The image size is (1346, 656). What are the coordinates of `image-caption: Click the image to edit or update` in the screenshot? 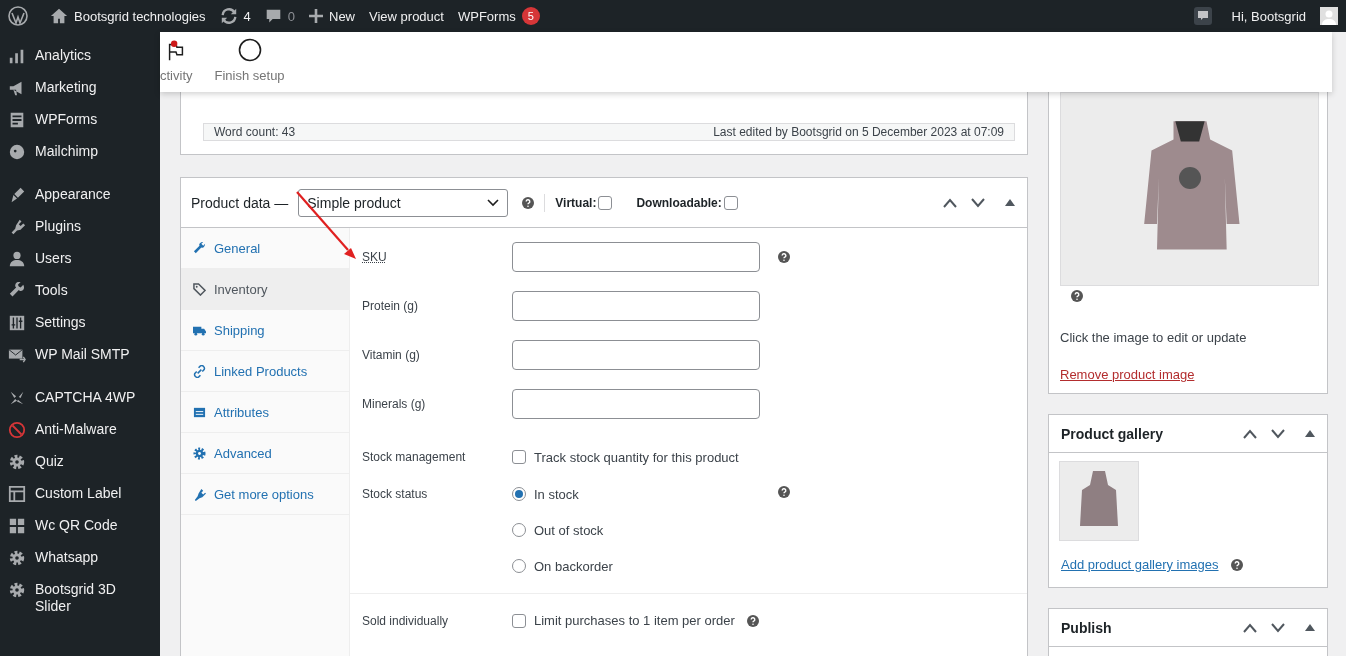 It's located at (1154, 337).